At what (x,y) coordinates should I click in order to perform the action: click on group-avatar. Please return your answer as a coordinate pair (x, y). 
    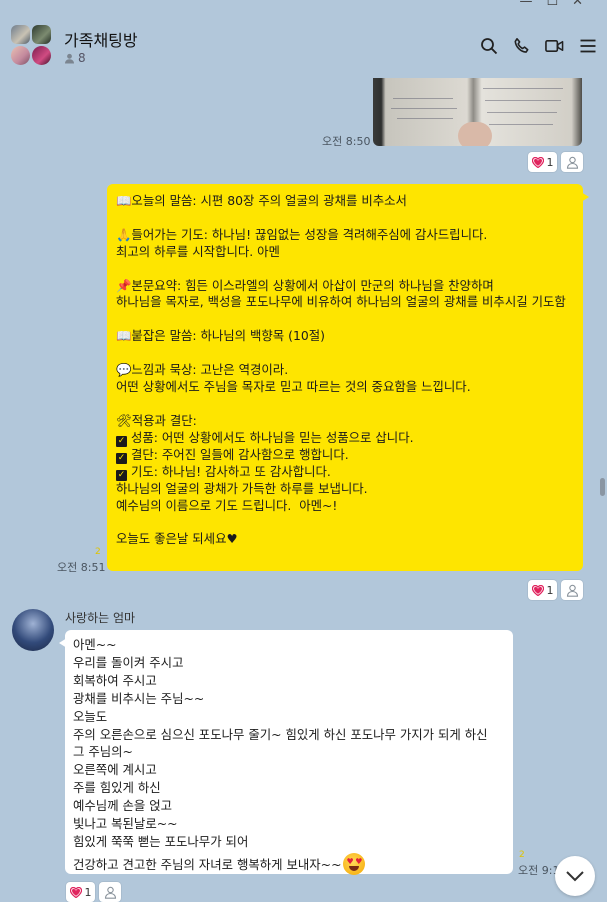
    Looking at the image, I should click on (32, 46).